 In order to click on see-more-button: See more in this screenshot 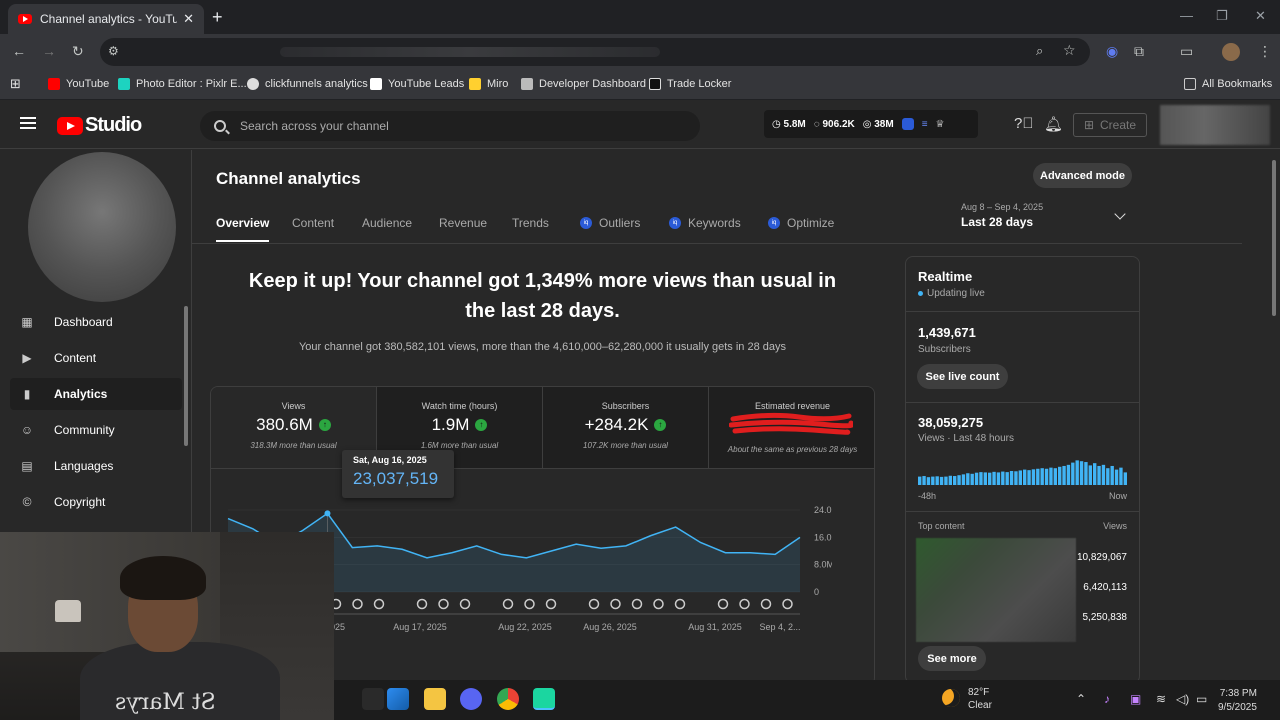, I will do `click(952, 658)`.